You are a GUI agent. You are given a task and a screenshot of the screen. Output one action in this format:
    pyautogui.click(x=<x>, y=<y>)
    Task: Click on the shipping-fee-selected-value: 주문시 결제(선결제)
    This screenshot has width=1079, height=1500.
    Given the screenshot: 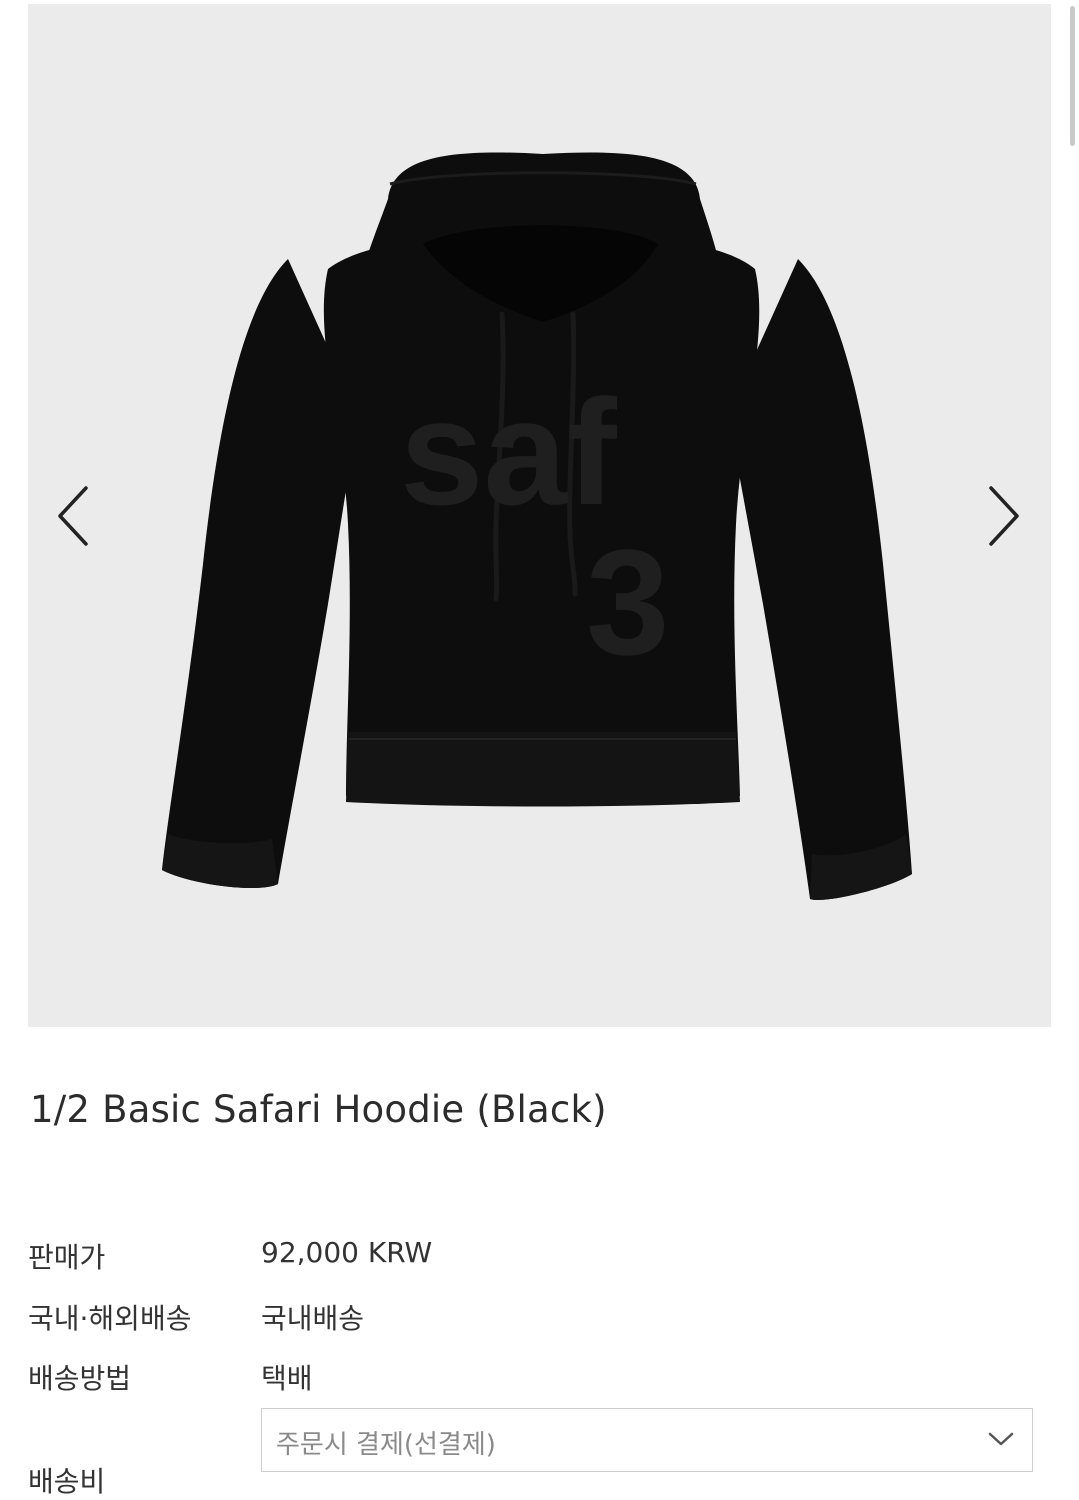 What is the action you would take?
    pyautogui.click(x=386, y=1445)
    